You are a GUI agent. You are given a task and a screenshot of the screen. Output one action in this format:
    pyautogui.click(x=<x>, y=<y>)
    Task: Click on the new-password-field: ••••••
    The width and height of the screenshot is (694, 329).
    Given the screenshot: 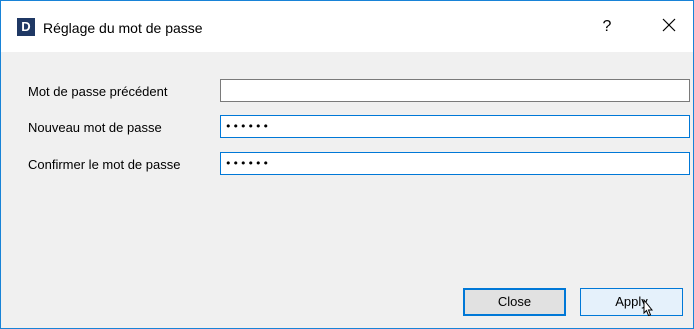 What is the action you would take?
    pyautogui.click(x=455, y=126)
    